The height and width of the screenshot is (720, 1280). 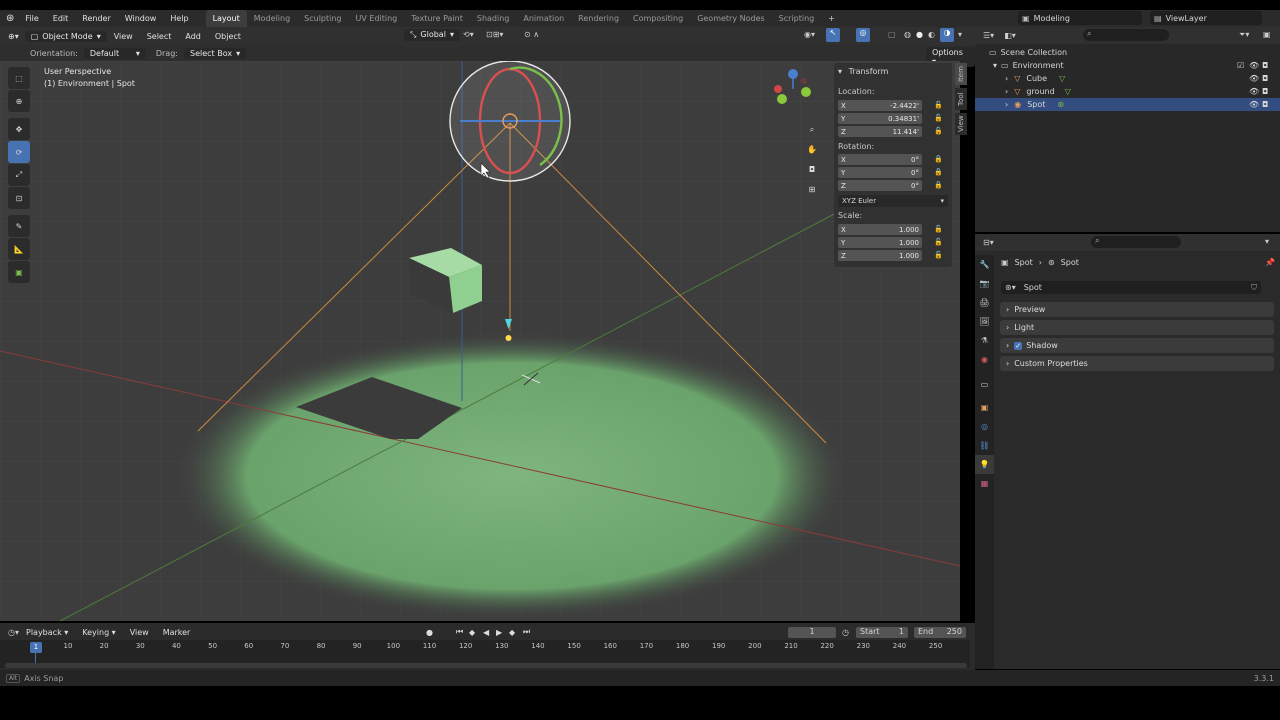 What do you see at coordinates (984, 264) in the screenshot?
I see `tool-tab-icon: 🔧` at bounding box center [984, 264].